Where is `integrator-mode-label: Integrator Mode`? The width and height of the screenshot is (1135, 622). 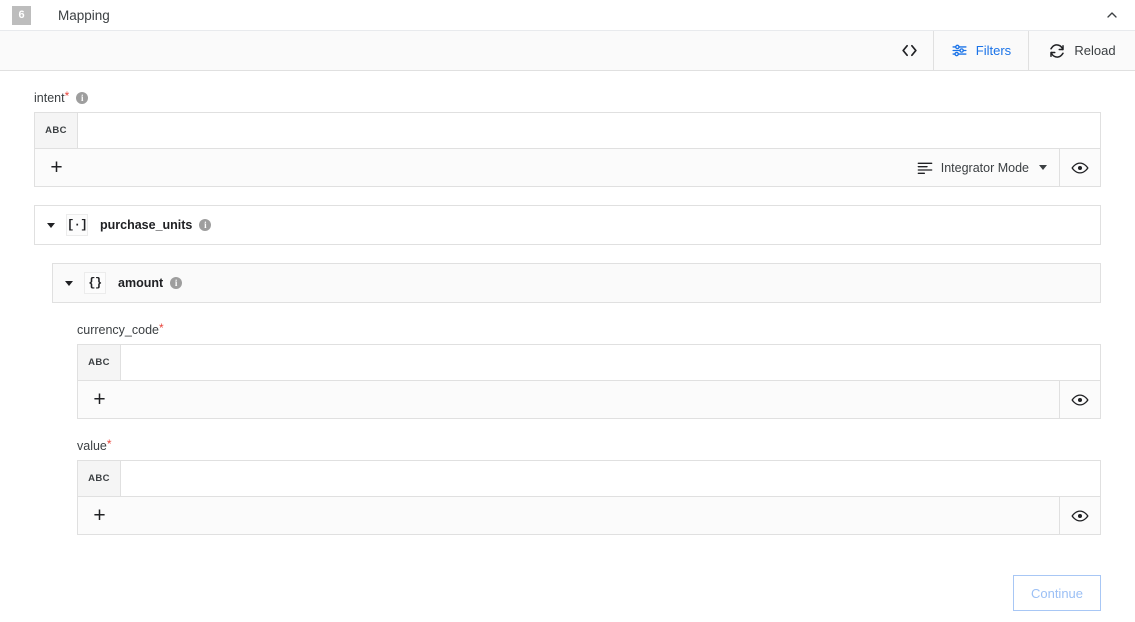 integrator-mode-label: Integrator Mode is located at coordinates (984, 167).